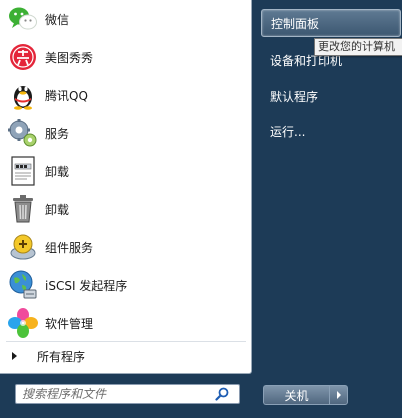  Describe the element at coordinates (23, 19) in the screenshot. I see `wechat-icon` at that location.